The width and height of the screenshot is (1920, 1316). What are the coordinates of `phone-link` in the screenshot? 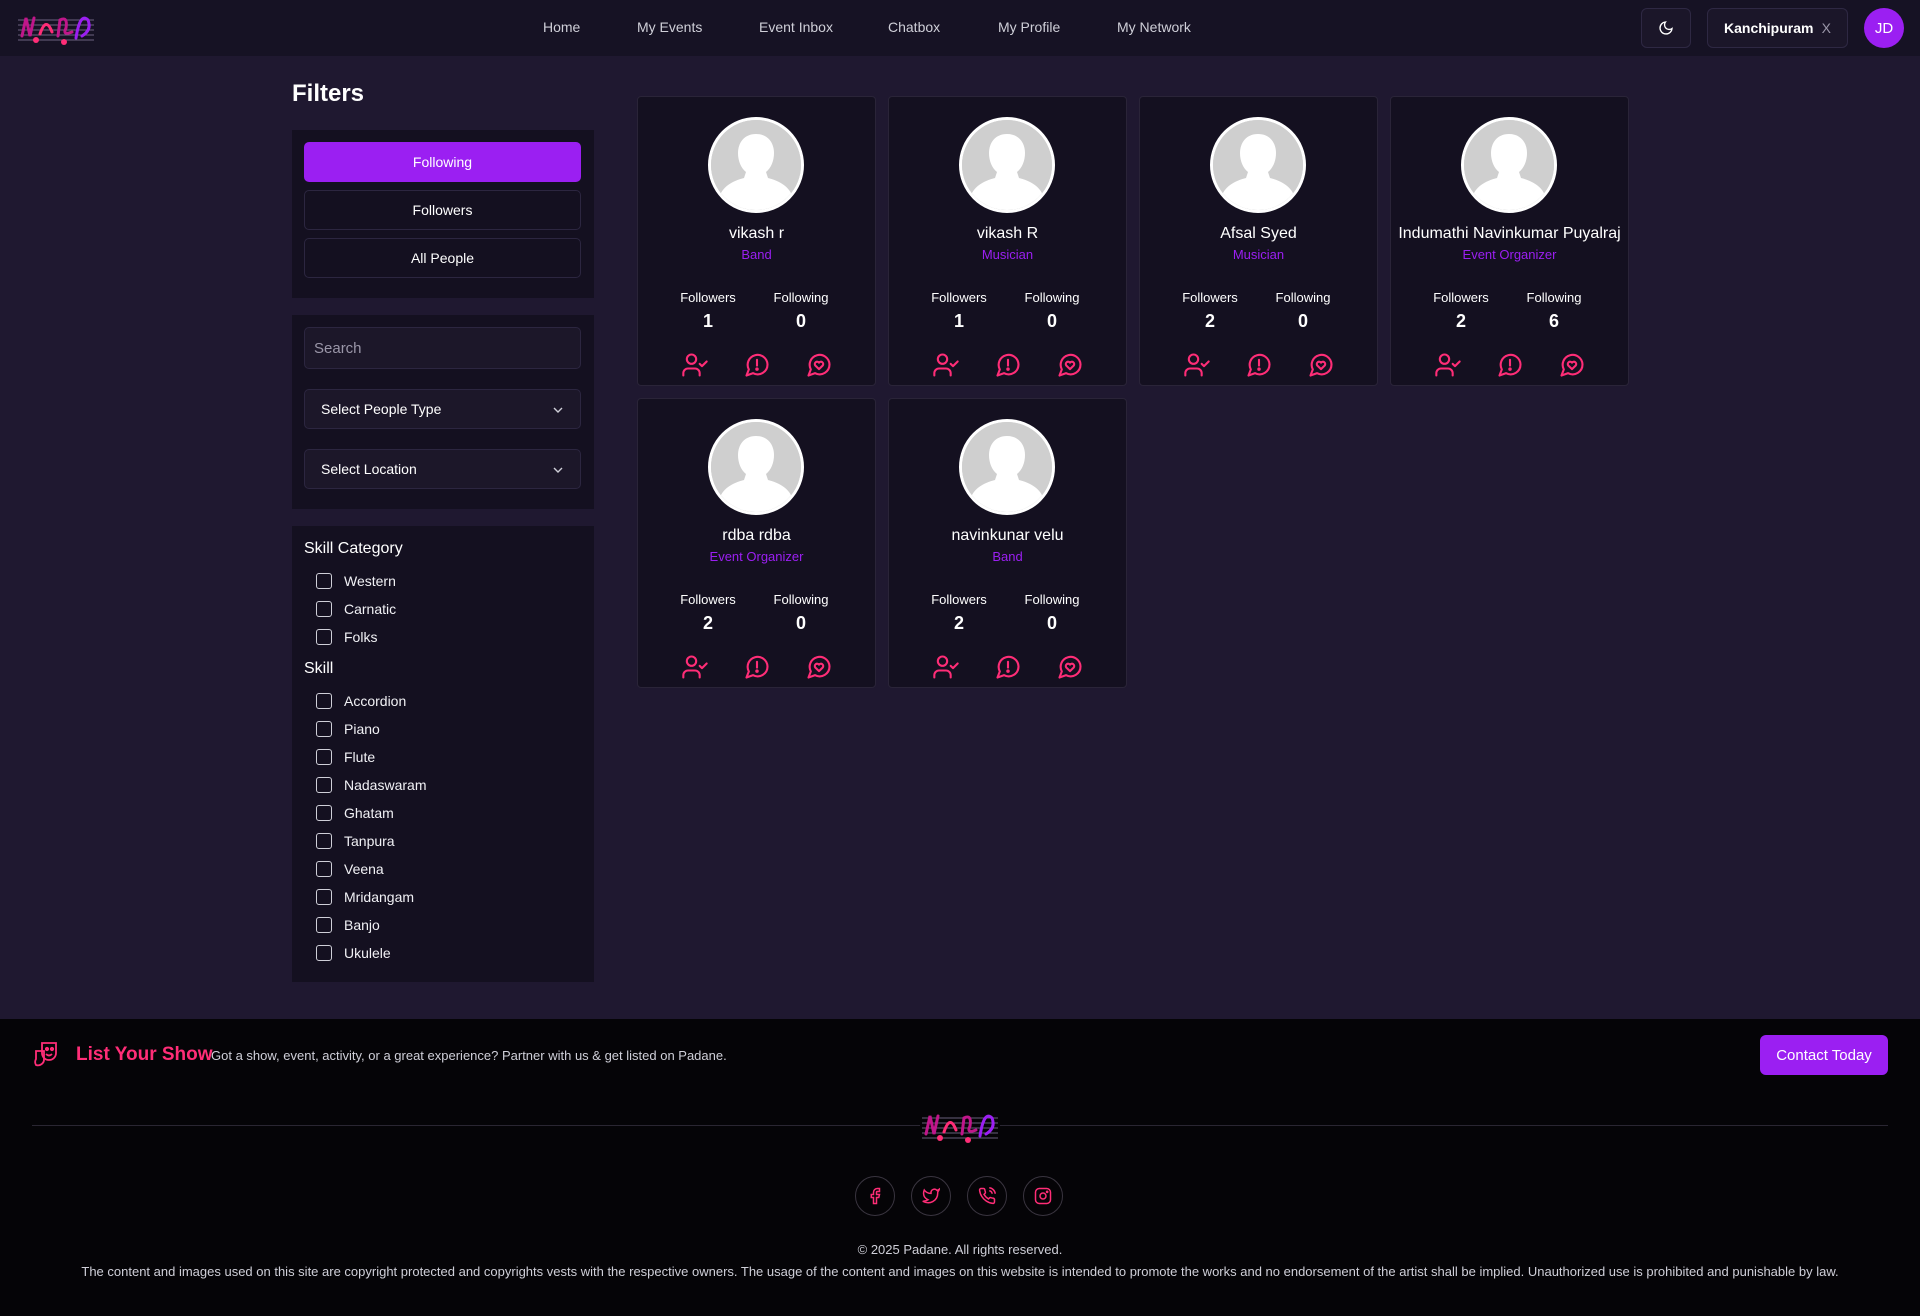 It's located at (987, 1196).